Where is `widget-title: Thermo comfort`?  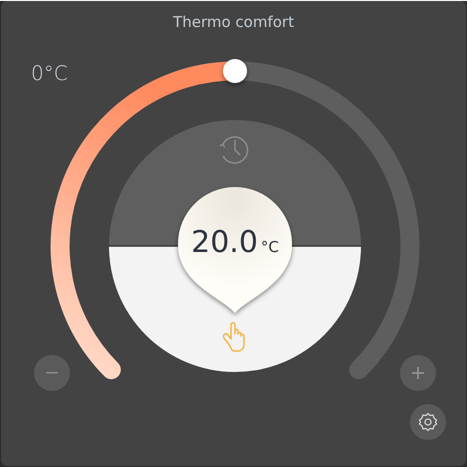
widget-title: Thermo comfort is located at coordinates (233, 22).